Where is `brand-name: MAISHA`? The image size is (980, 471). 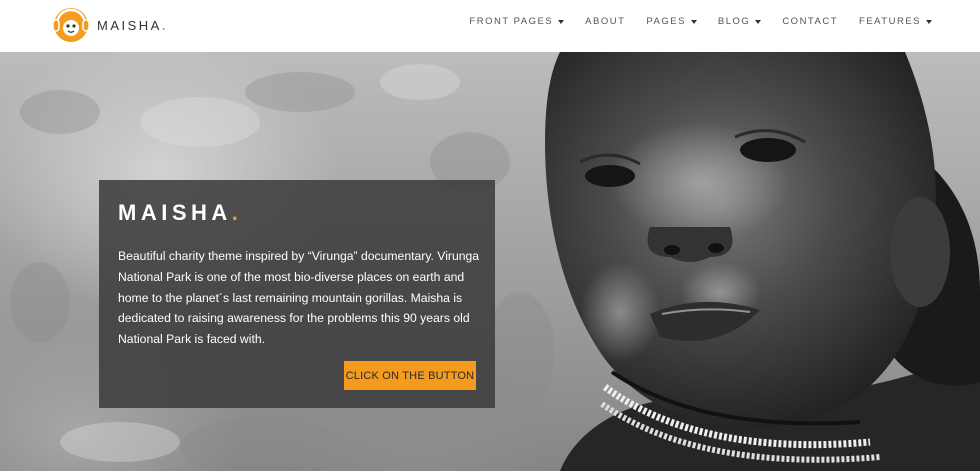
brand-name: MAISHA is located at coordinates (129, 25).